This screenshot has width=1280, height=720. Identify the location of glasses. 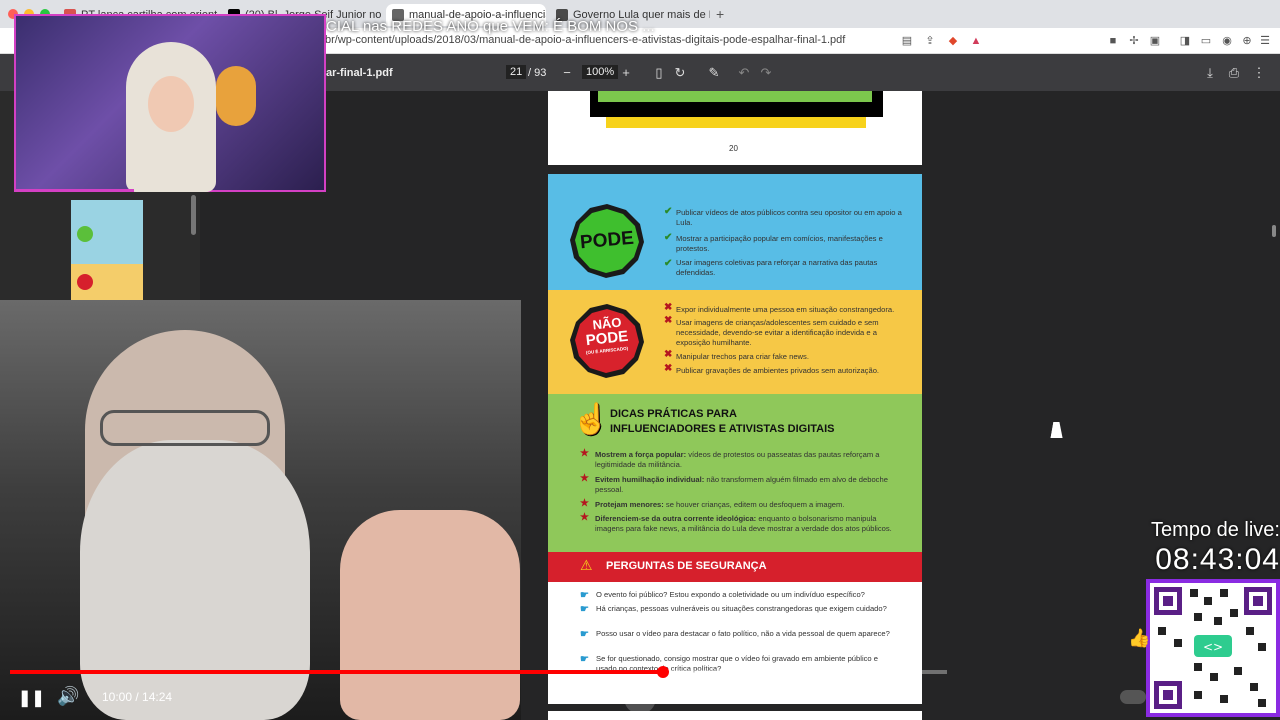
(185, 428).